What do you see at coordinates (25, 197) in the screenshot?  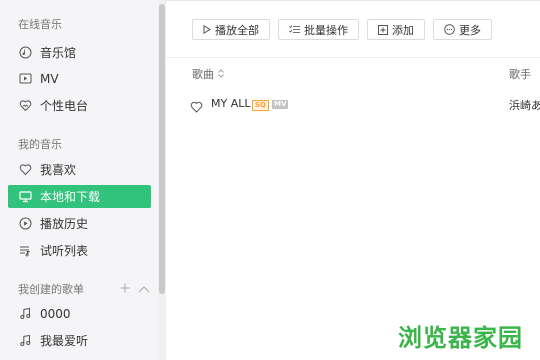 I see `monitor-icon` at bounding box center [25, 197].